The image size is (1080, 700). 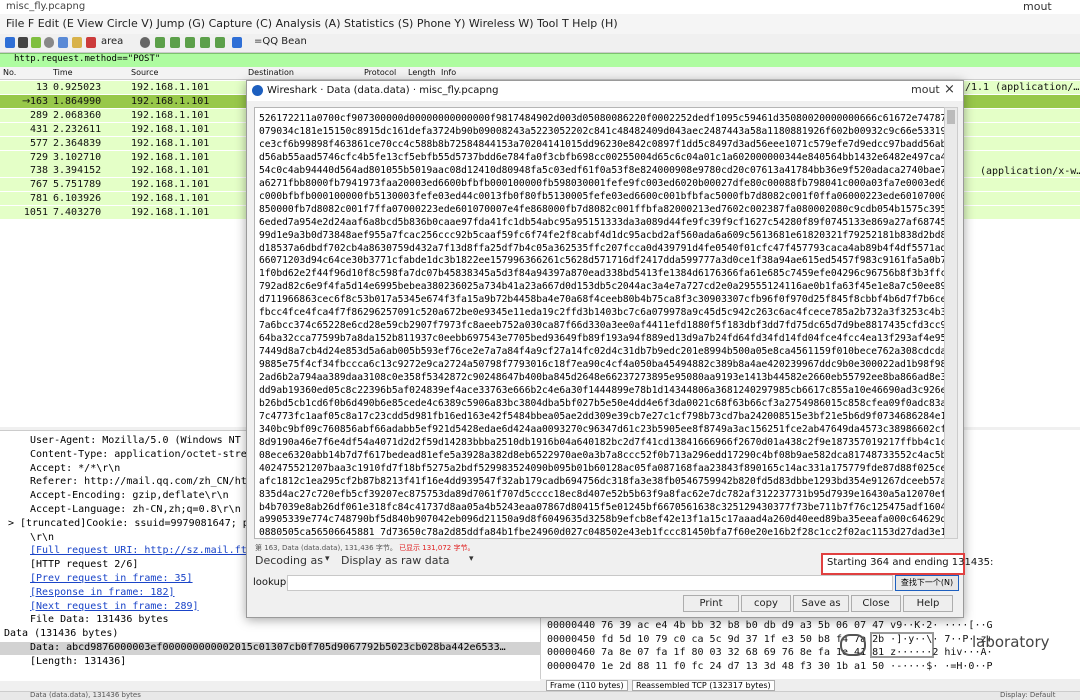 I want to click on col-destination: Destination, so click(x=271, y=72).